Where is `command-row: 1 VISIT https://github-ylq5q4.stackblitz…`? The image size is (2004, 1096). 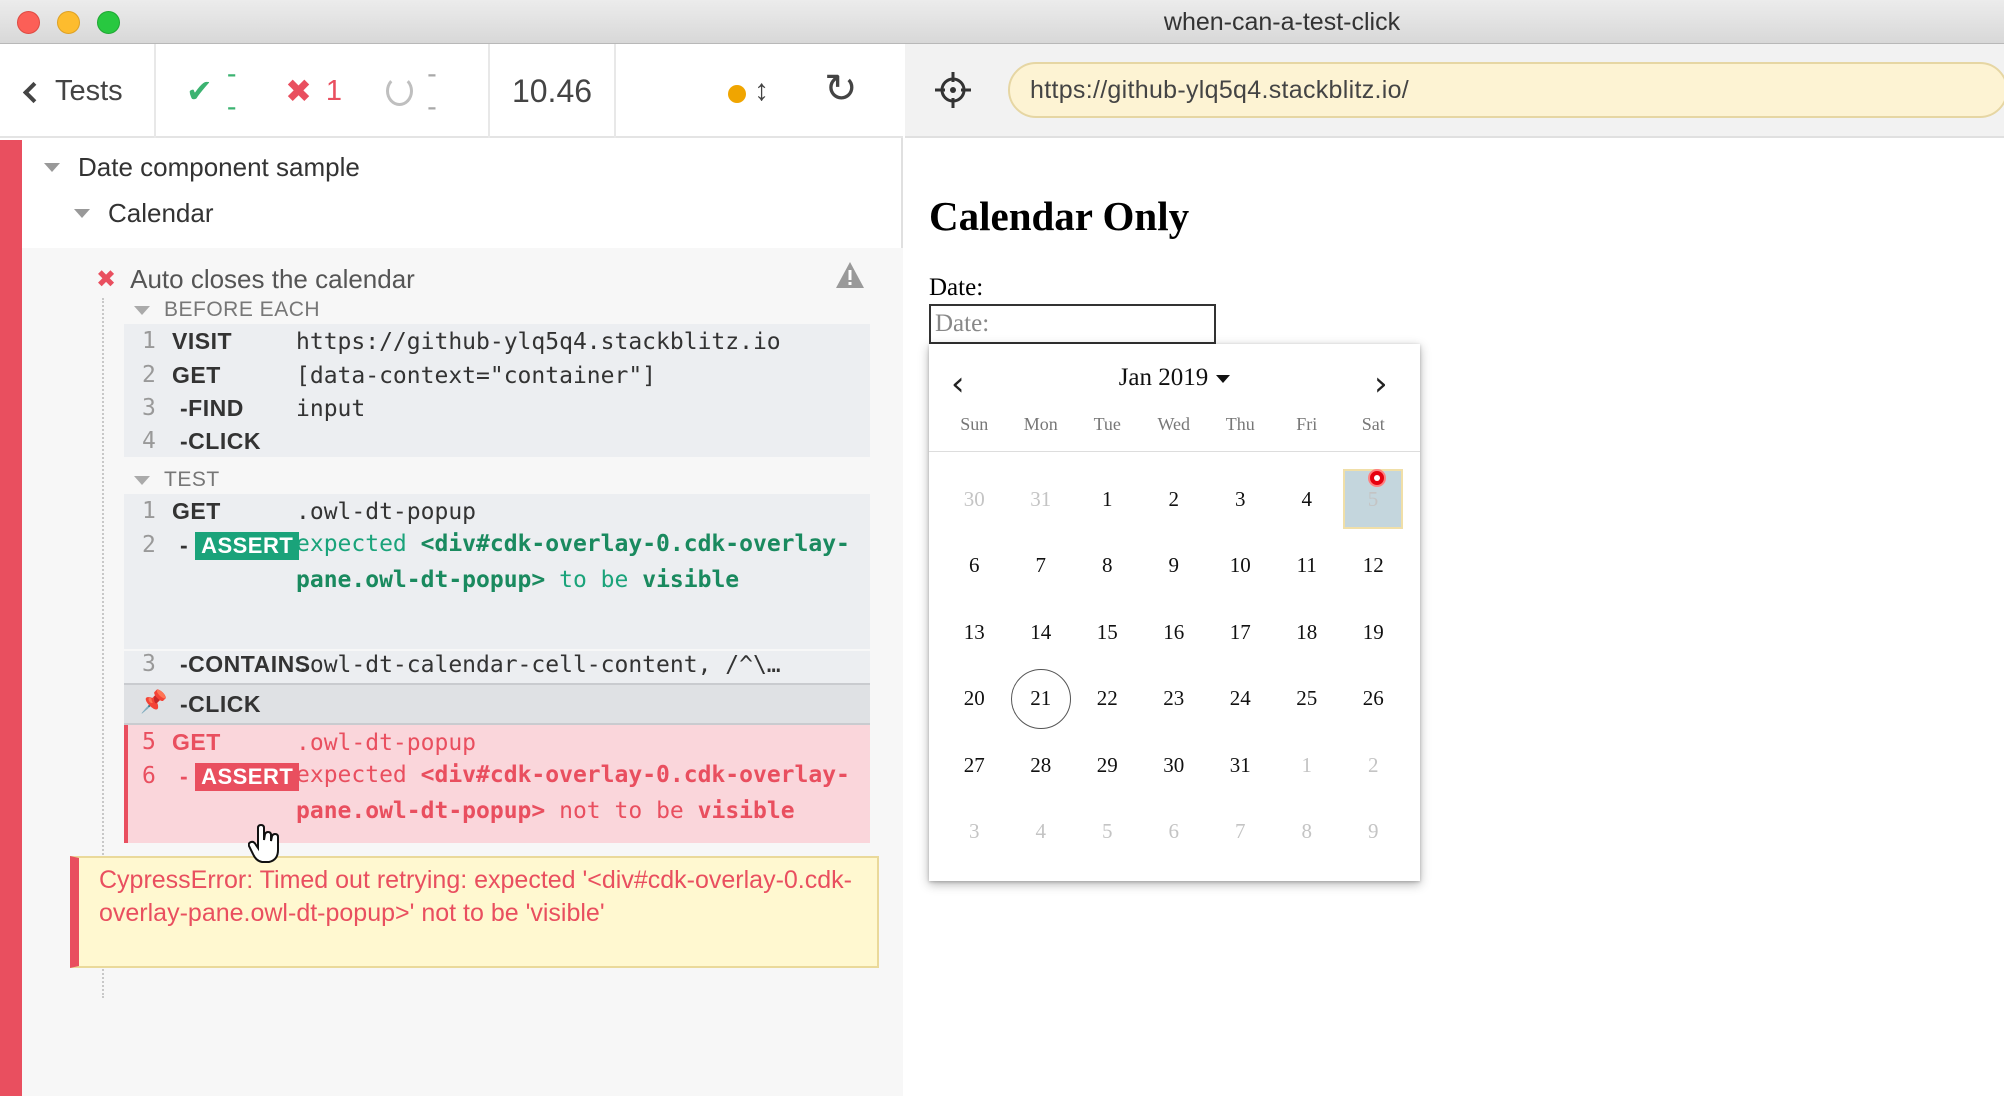
command-row: 1 VISIT https://github-ylq5q4.stackblitz… is located at coordinates (497, 344).